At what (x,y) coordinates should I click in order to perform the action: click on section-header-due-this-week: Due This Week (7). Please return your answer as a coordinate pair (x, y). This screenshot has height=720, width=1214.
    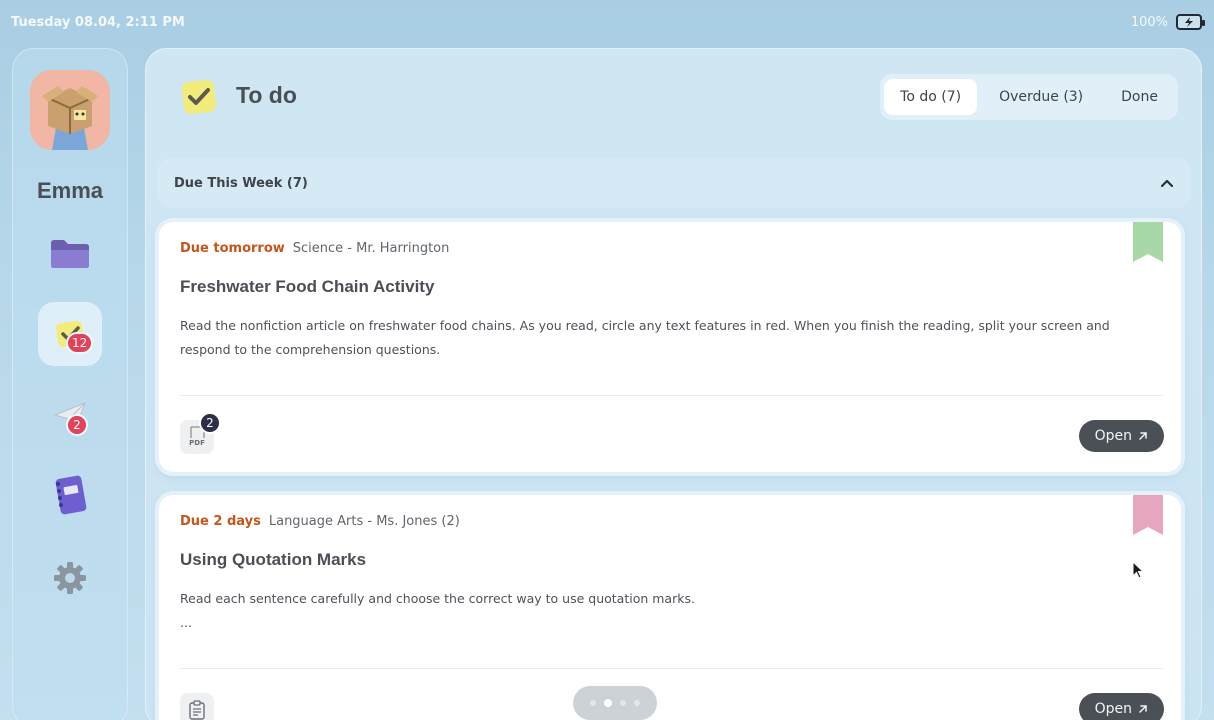
    Looking at the image, I should click on (674, 183).